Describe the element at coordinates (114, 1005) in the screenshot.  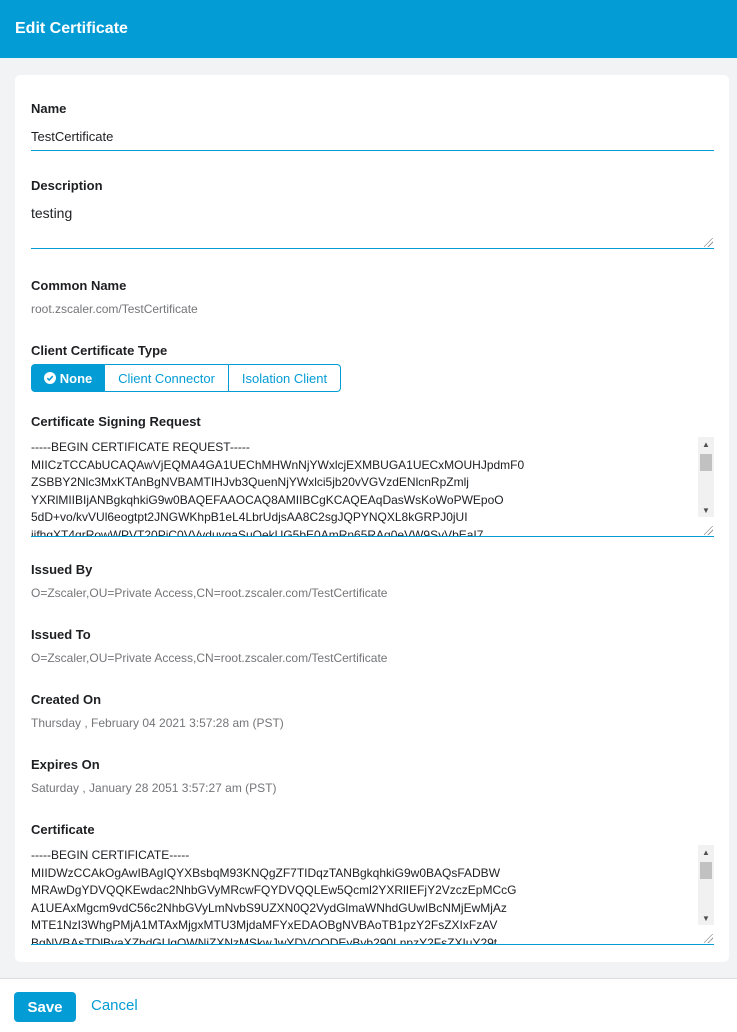
I see `cancel-link: Cancel` at that location.